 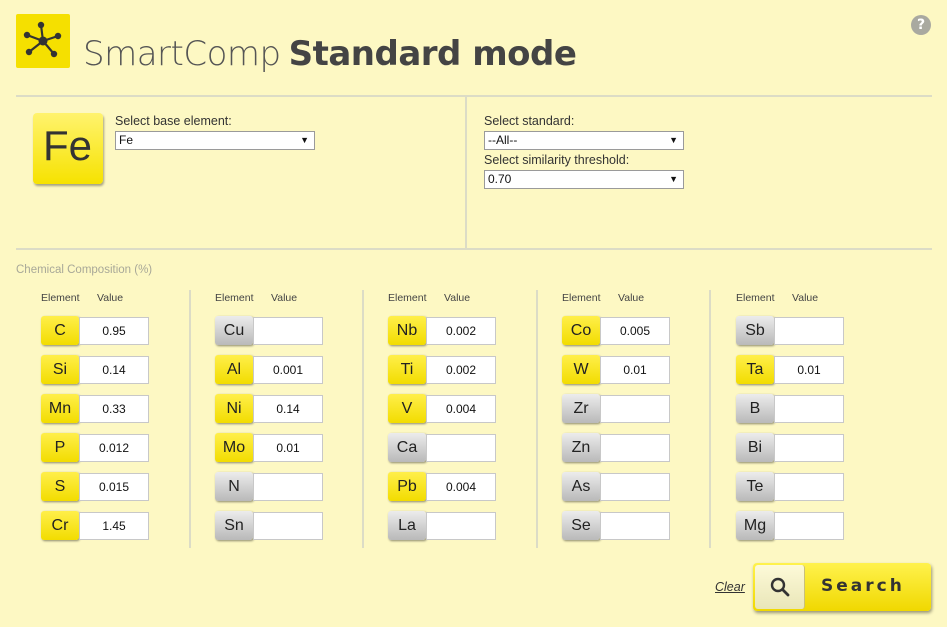 What do you see at coordinates (234, 486) in the screenshot?
I see `element-badge-n: N` at bounding box center [234, 486].